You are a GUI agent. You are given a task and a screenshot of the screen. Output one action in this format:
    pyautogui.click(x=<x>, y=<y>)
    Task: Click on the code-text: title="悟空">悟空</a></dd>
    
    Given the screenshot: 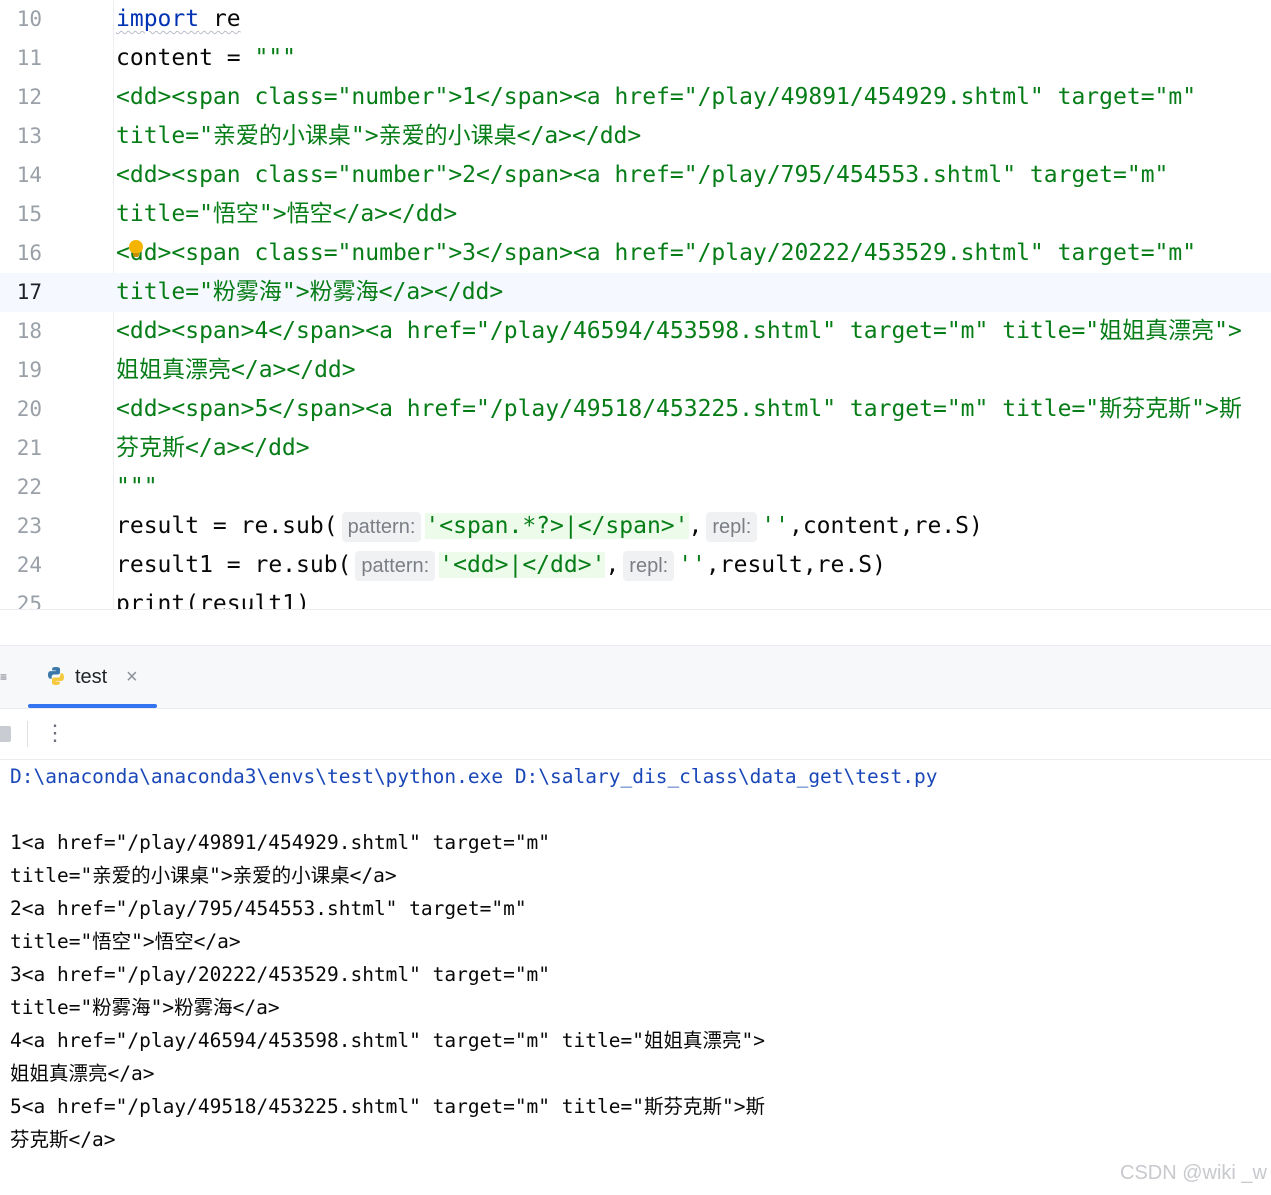 What is the action you would take?
    pyautogui.click(x=286, y=214)
    